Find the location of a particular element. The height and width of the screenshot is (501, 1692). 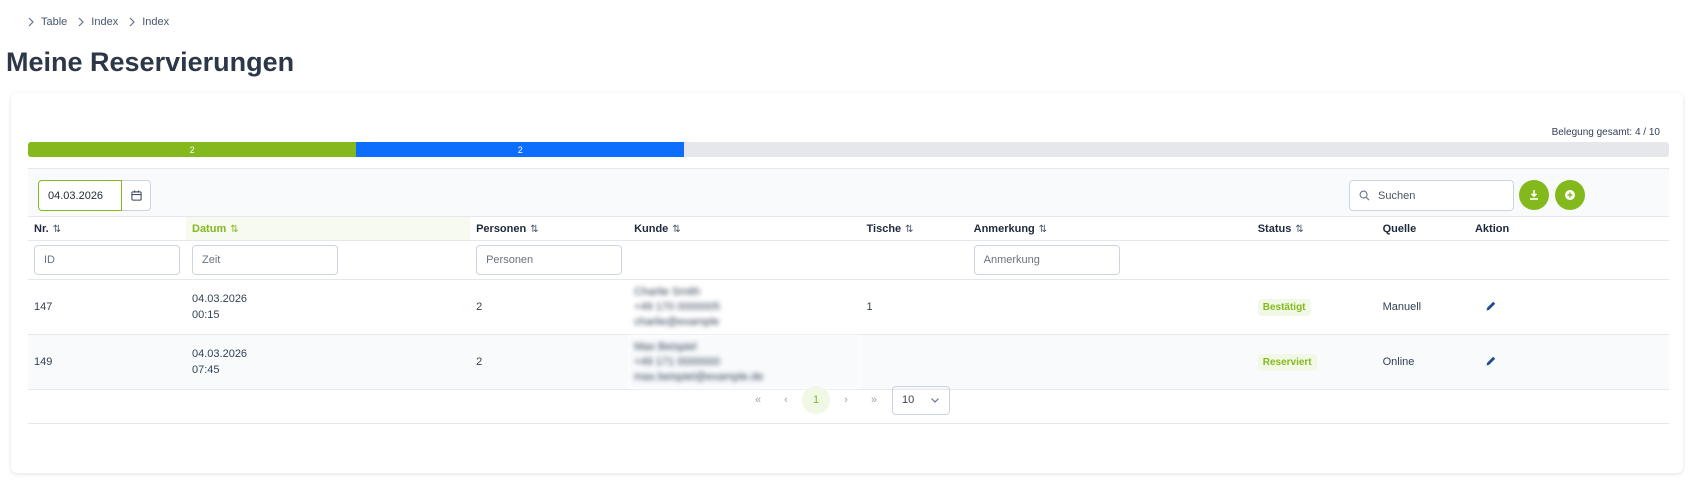

cell-datum: 04.03.2026 00:15 is located at coordinates (328, 307).